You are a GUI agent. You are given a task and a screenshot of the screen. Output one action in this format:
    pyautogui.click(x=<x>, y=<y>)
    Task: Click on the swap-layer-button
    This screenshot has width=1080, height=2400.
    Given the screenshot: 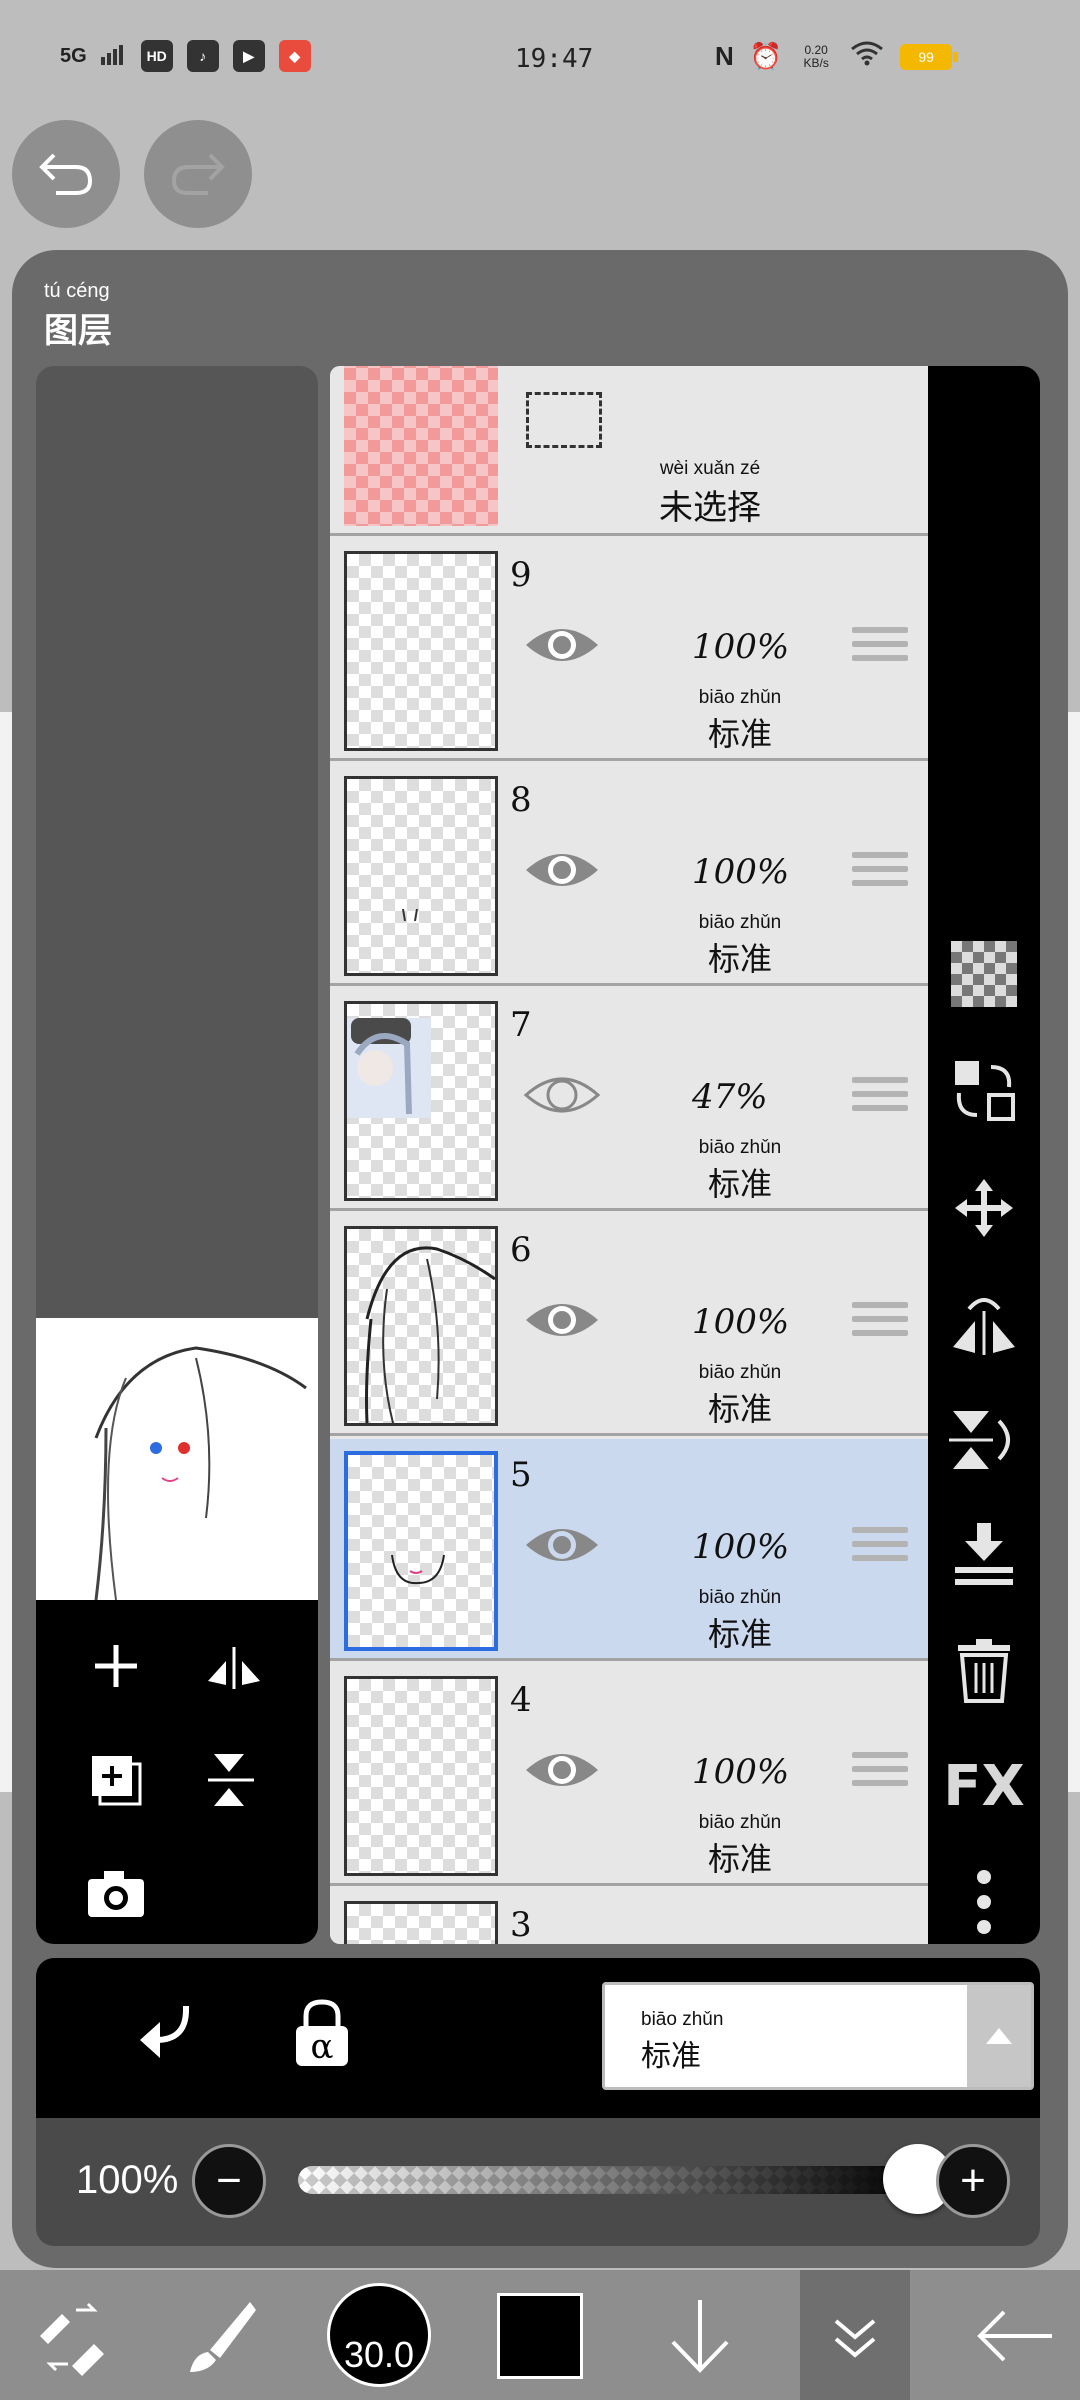 What is the action you would take?
    pyautogui.click(x=984, y=1090)
    